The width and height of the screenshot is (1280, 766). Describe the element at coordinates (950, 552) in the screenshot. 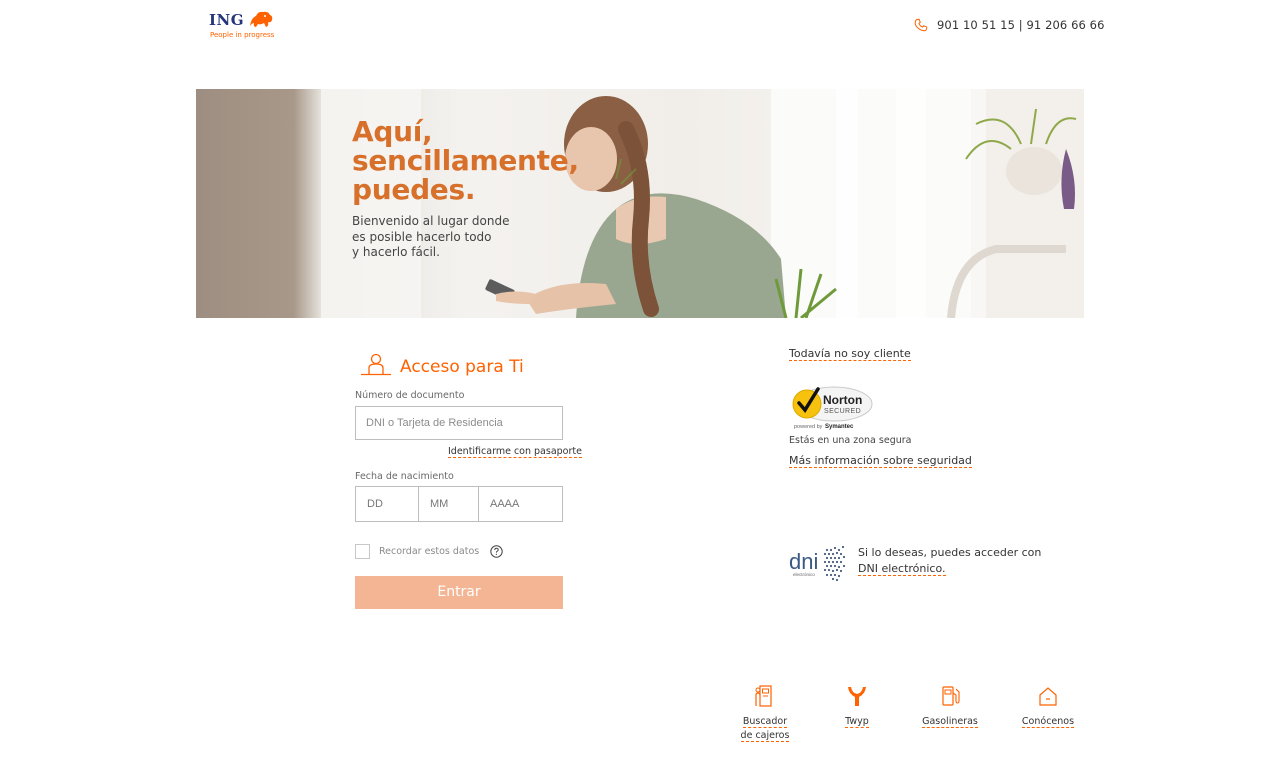

I see `dni-access-sentence: Si lo deseas, puedes acceder con` at that location.